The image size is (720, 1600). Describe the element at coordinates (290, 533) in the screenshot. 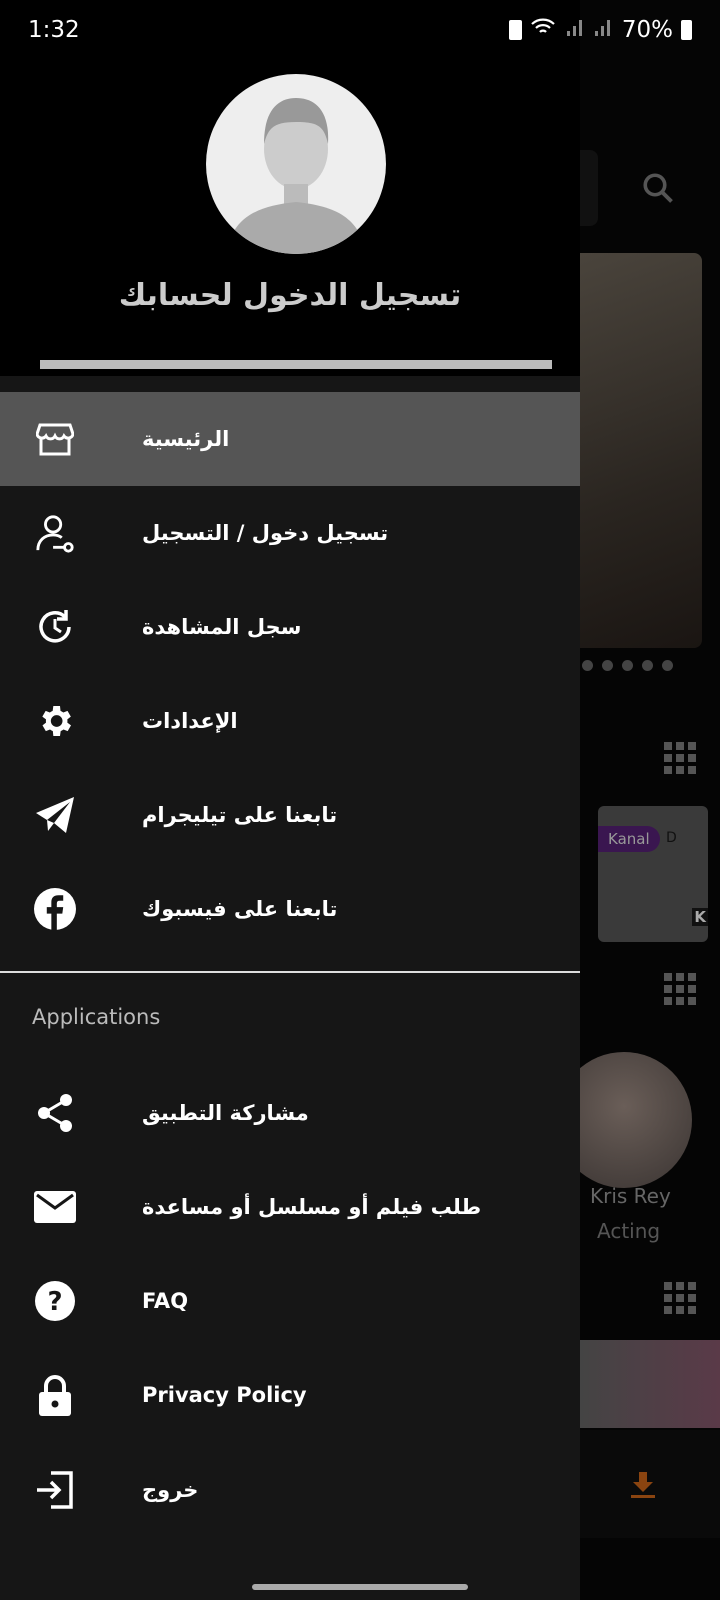

I see `menu-item-login: تسجيل دخول / التسجيل` at that location.